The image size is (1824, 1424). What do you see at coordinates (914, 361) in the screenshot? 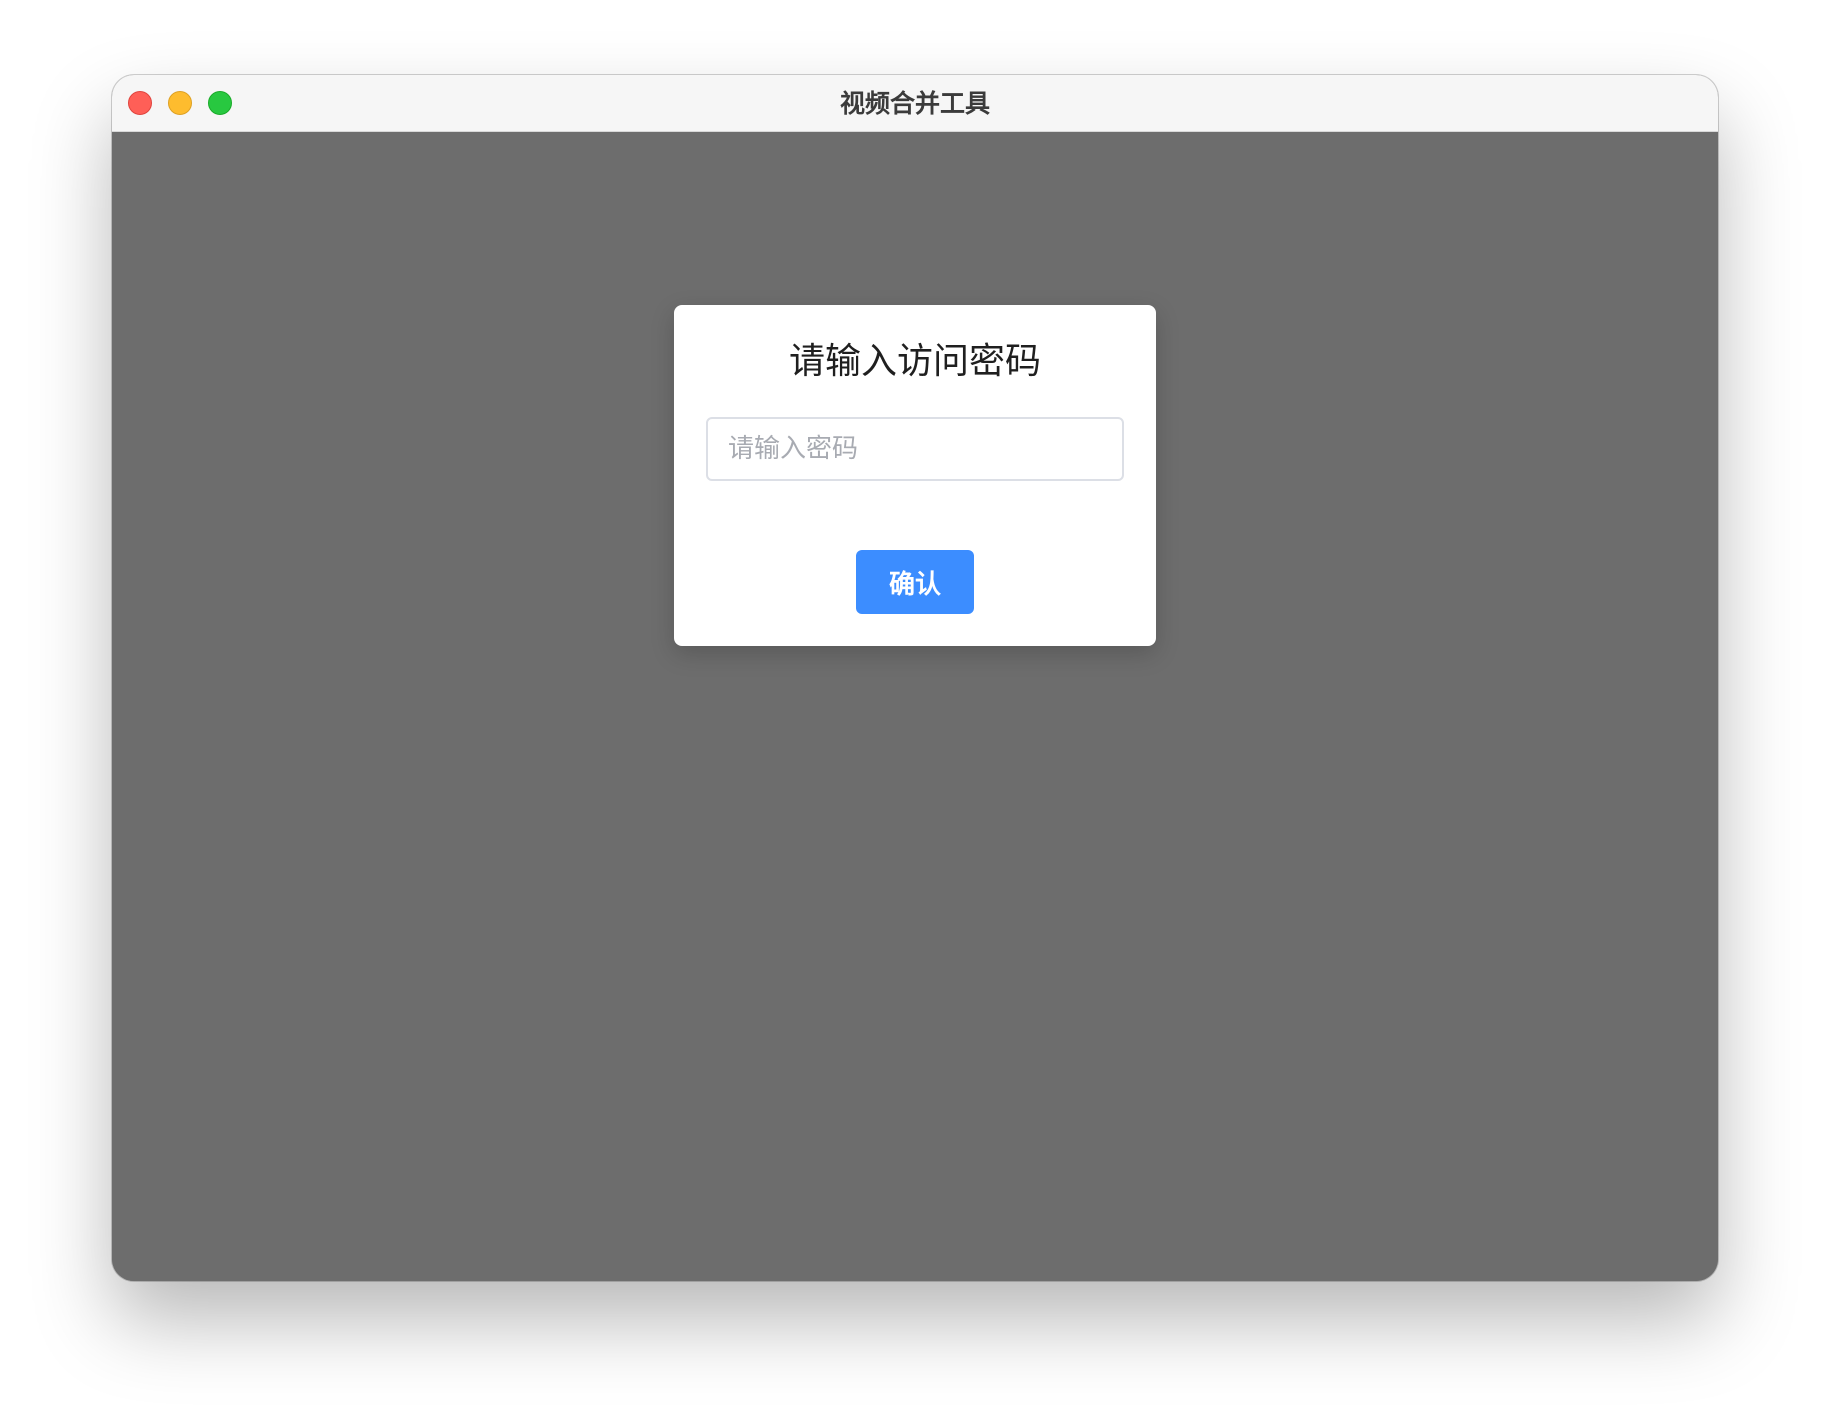
I see `dialog-title: 请输入访问密码` at bounding box center [914, 361].